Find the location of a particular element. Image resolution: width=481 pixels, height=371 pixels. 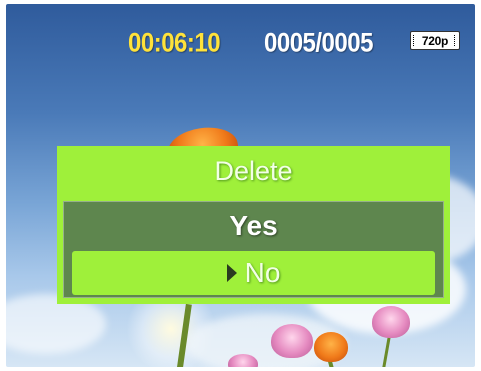

option-yes: Yes is located at coordinates (253, 228).